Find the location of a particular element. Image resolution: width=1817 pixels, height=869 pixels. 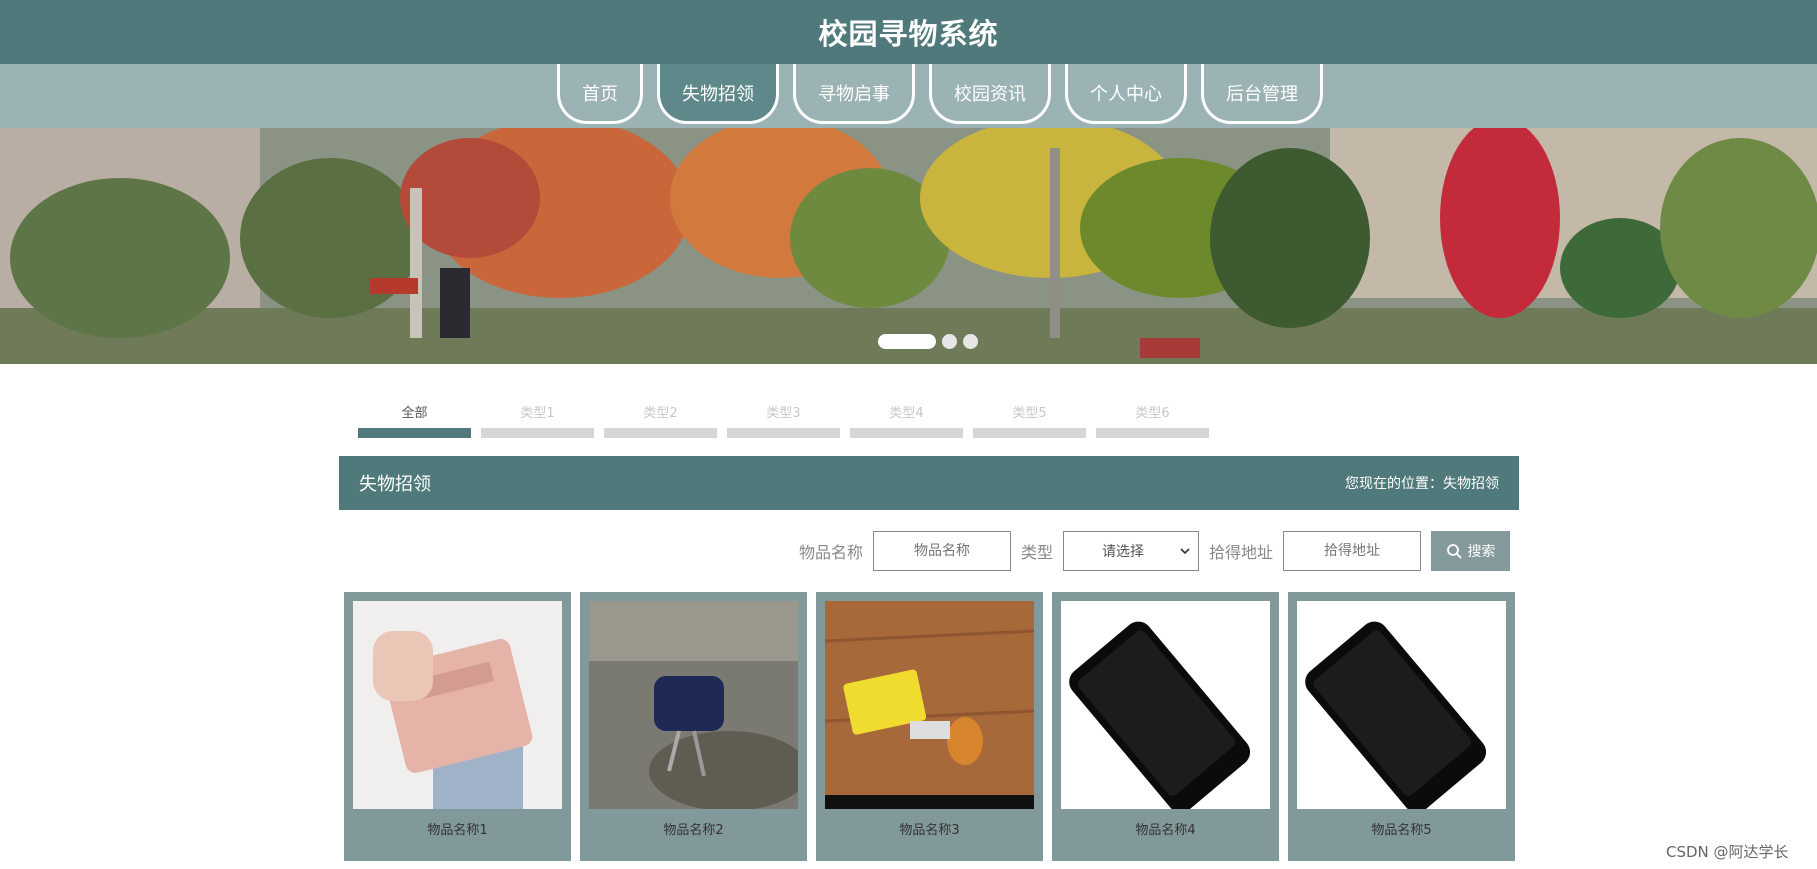

item-card: 物品名称1 is located at coordinates (457, 726).